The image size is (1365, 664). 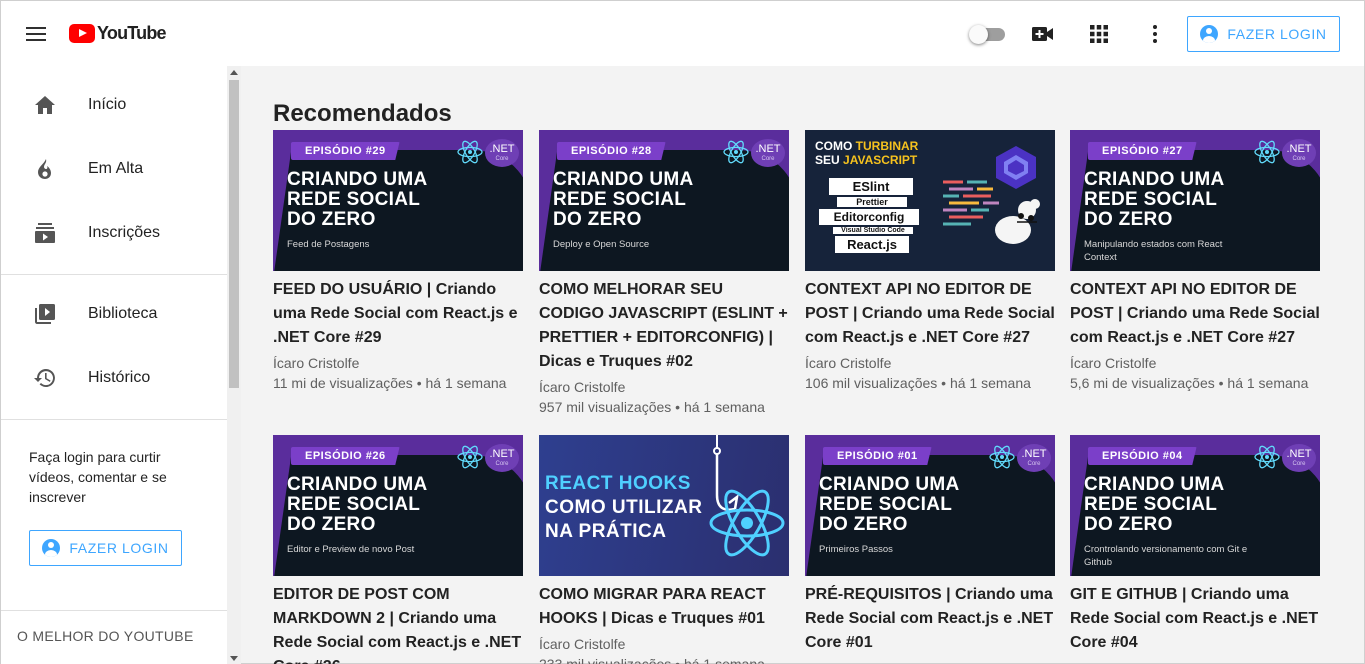 What do you see at coordinates (119, 377) in the screenshot?
I see `sidebar-item-label: Histórico` at bounding box center [119, 377].